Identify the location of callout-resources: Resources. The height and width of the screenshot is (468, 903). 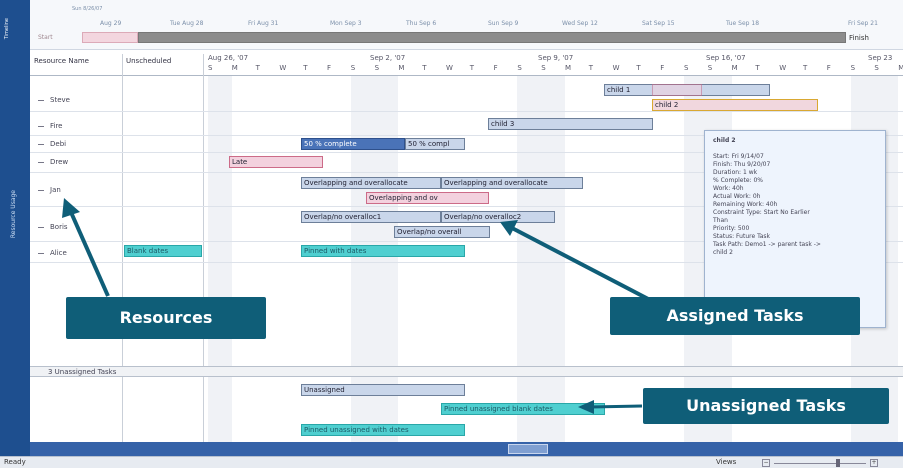
(166, 318).